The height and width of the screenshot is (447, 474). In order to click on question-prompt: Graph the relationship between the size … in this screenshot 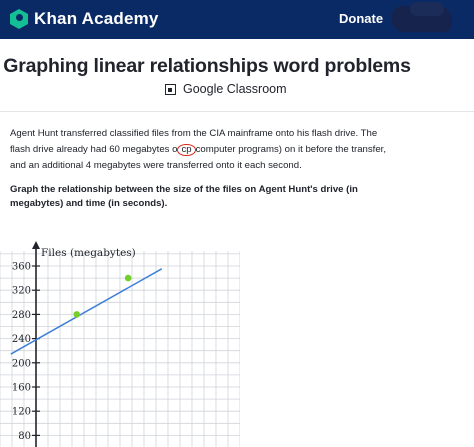, I will do `click(184, 196)`.